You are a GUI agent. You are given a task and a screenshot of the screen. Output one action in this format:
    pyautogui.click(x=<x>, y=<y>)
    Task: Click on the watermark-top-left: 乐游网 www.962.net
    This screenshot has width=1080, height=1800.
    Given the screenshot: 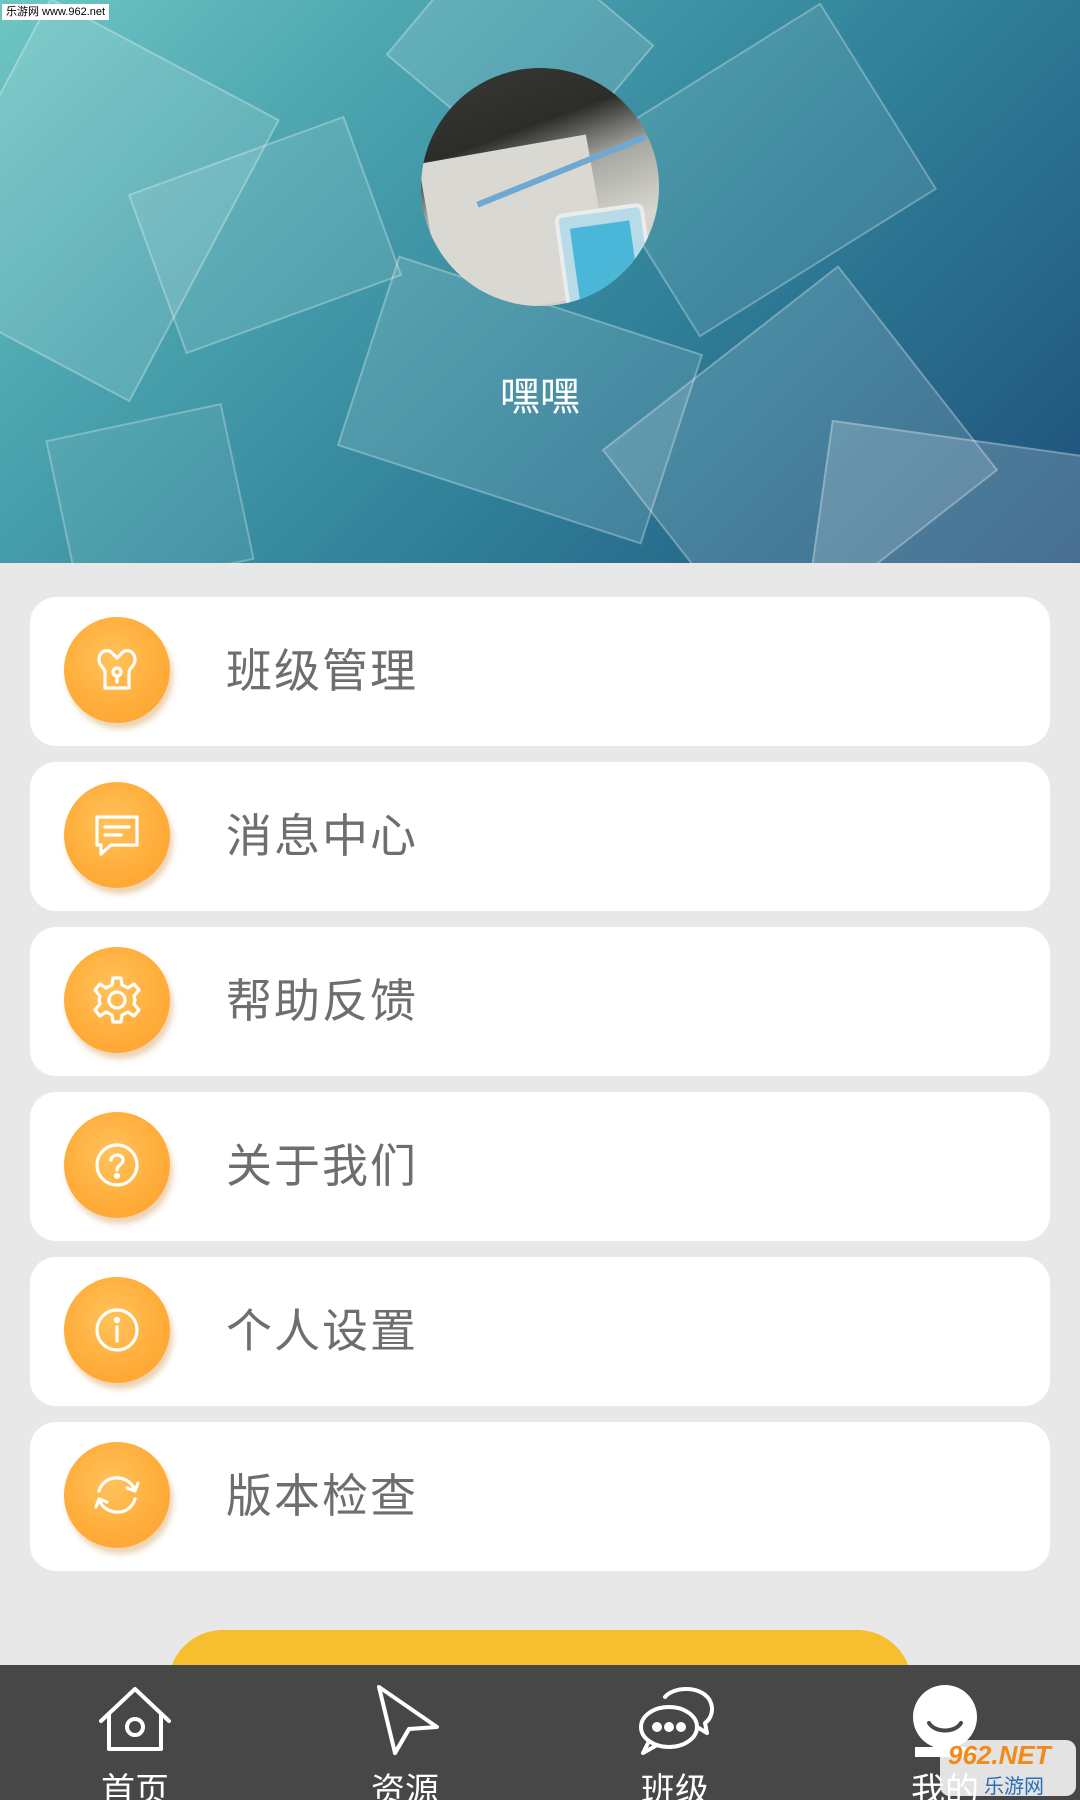 What is the action you would take?
    pyautogui.click(x=56, y=12)
    